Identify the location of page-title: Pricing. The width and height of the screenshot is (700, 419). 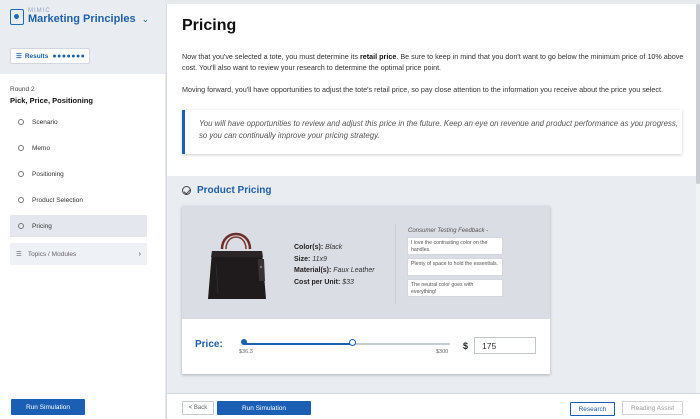
(209, 25).